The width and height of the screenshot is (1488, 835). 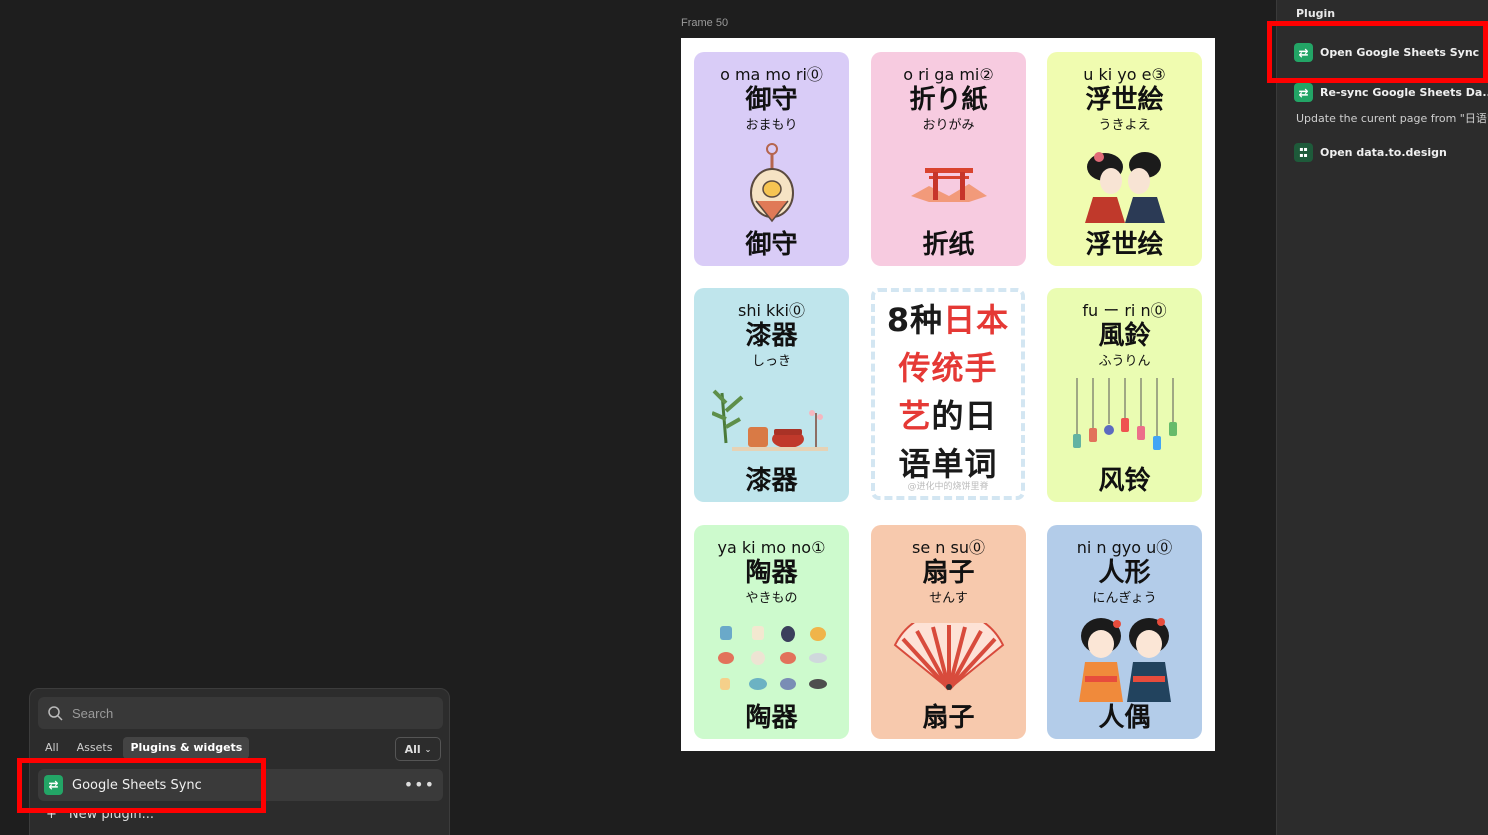 What do you see at coordinates (948, 598) in the screenshot?
I see `card-kana: せんす` at bounding box center [948, 598].